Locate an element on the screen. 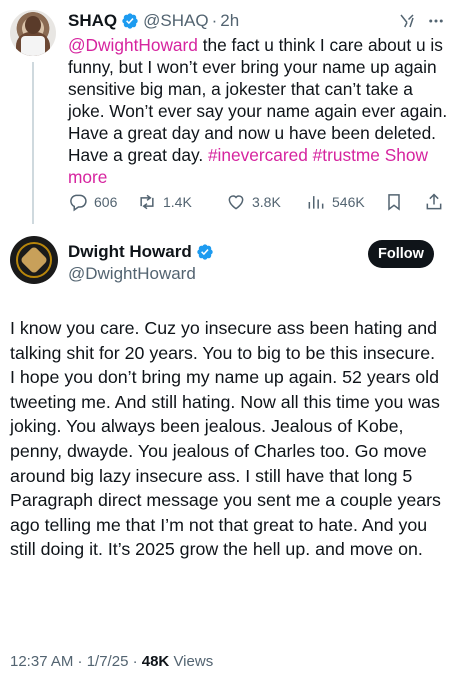  reply-button: 606 is located at coordinates (92, 202).